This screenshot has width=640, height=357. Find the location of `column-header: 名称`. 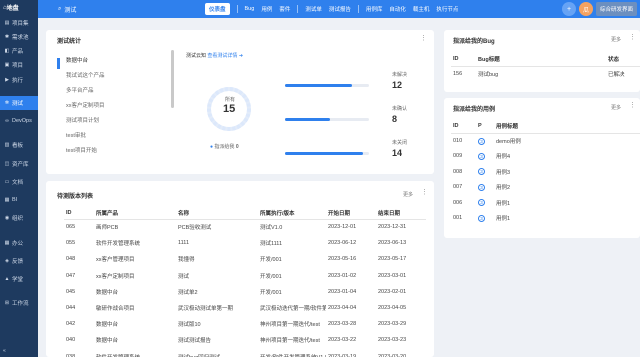

column-header: 名称 is located at coordinates (217, 213).